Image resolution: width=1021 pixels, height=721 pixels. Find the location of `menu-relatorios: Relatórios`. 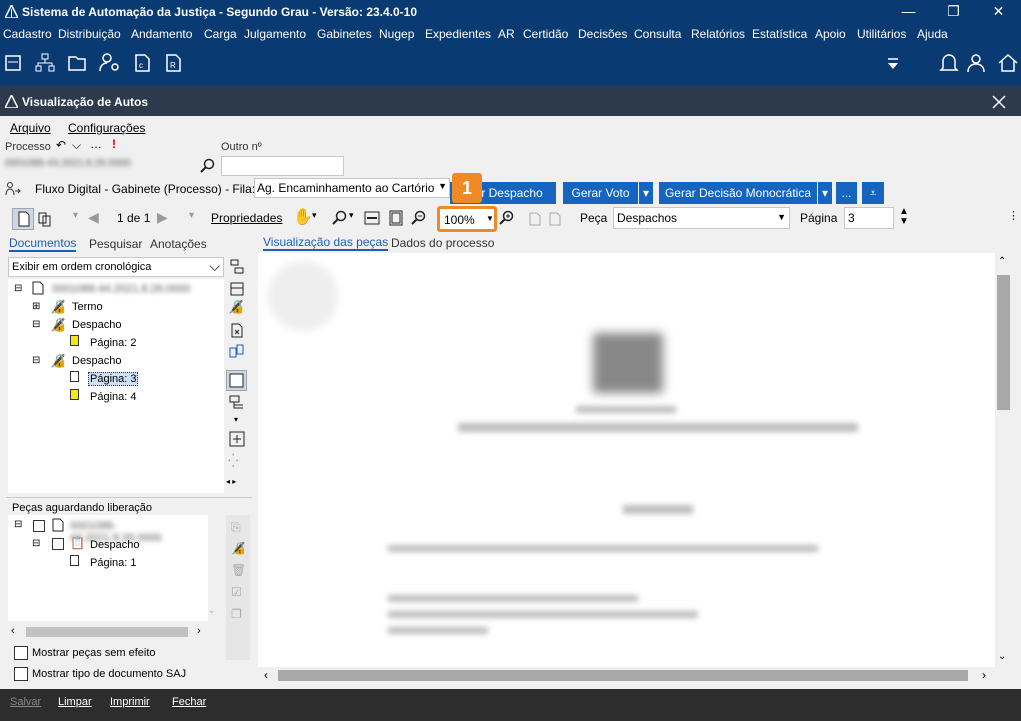

menu-relatorios: Relatórios is located at coordinates (718, 34).